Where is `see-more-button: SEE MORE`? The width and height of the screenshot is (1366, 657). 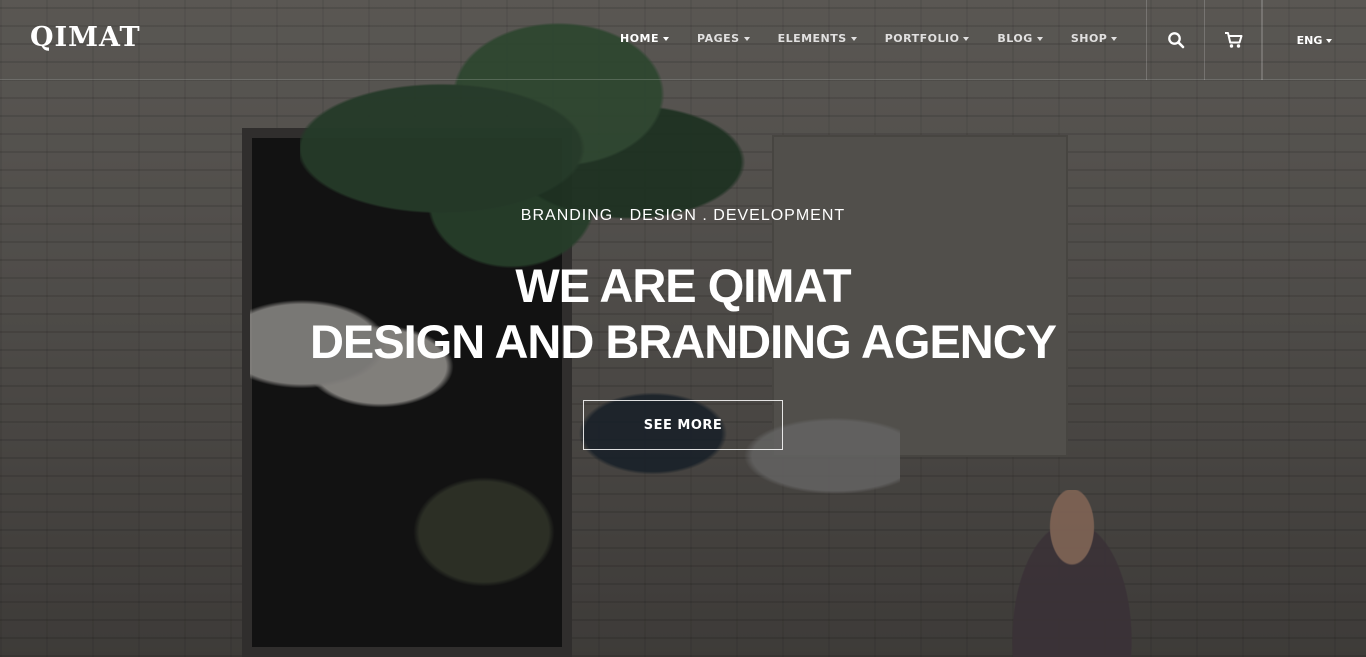
see-more-button: SEE MORE is located at coordinates (683, 425).